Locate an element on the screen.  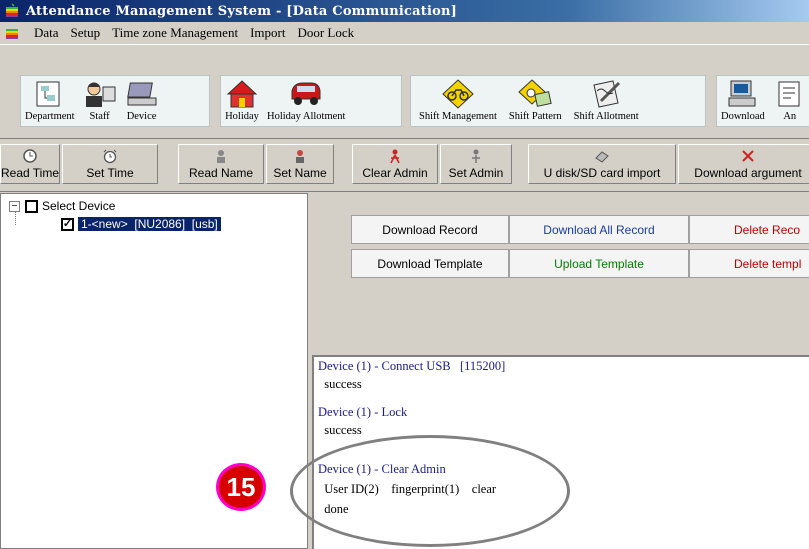
delete-record-button: Delete Reco is located at coordinates (749, 229).